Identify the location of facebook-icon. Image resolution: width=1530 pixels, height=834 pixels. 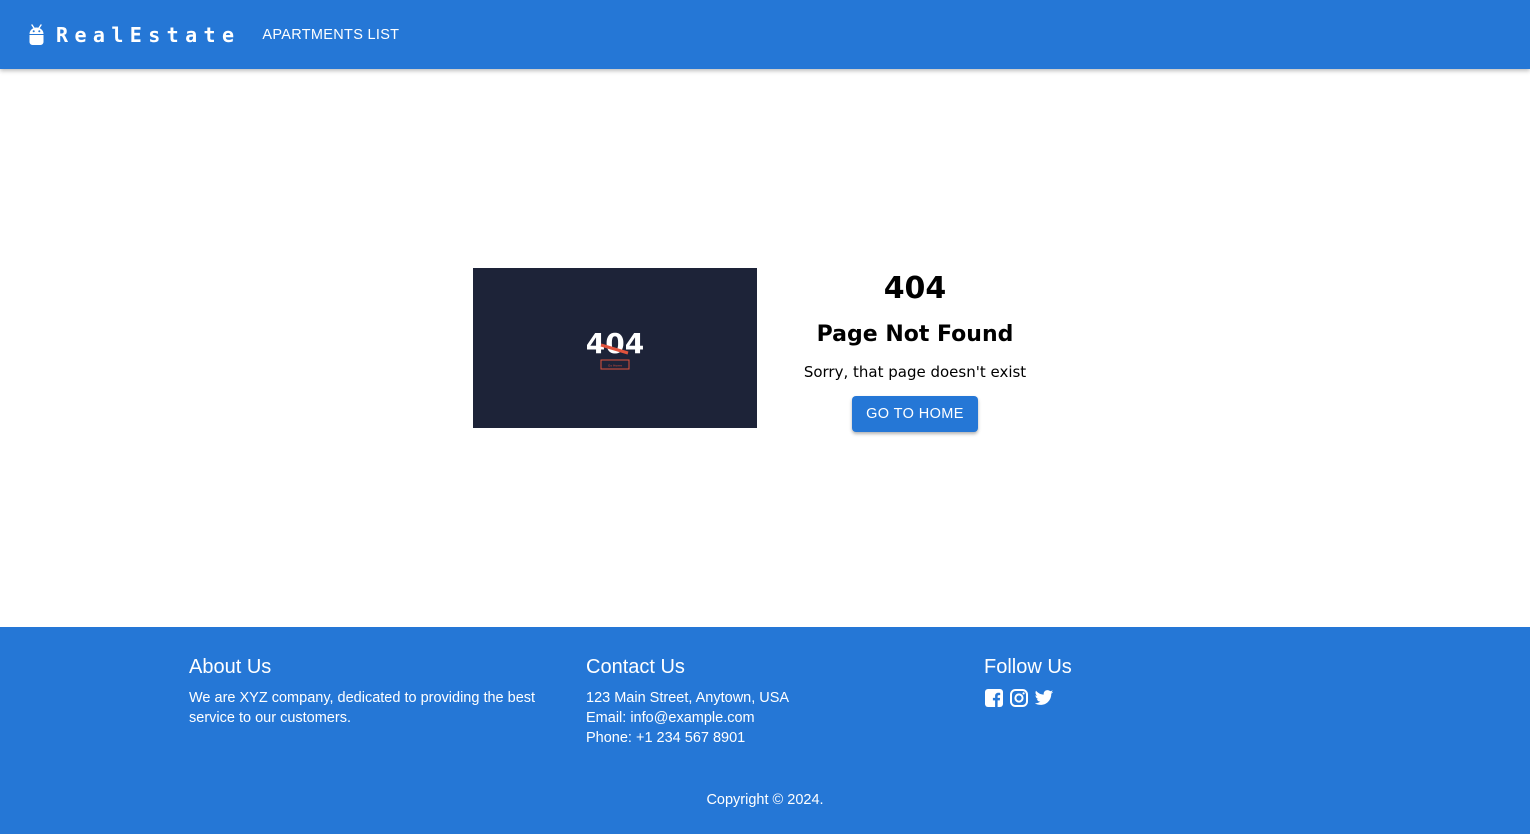
(994, 698).